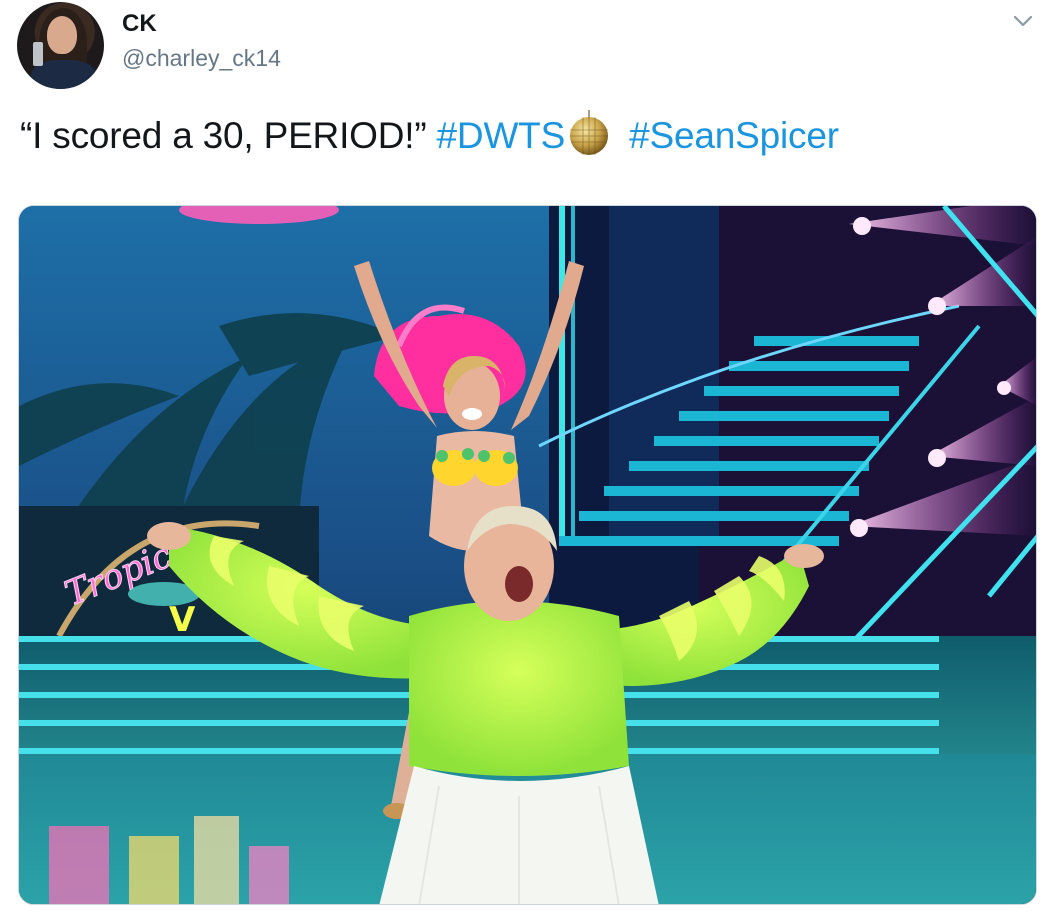  What do you see at coordinates (734, 135) in the screenshot?
I see `hashtag-seanspicer: #SeanSpicer` at bounding box center [734, 135].